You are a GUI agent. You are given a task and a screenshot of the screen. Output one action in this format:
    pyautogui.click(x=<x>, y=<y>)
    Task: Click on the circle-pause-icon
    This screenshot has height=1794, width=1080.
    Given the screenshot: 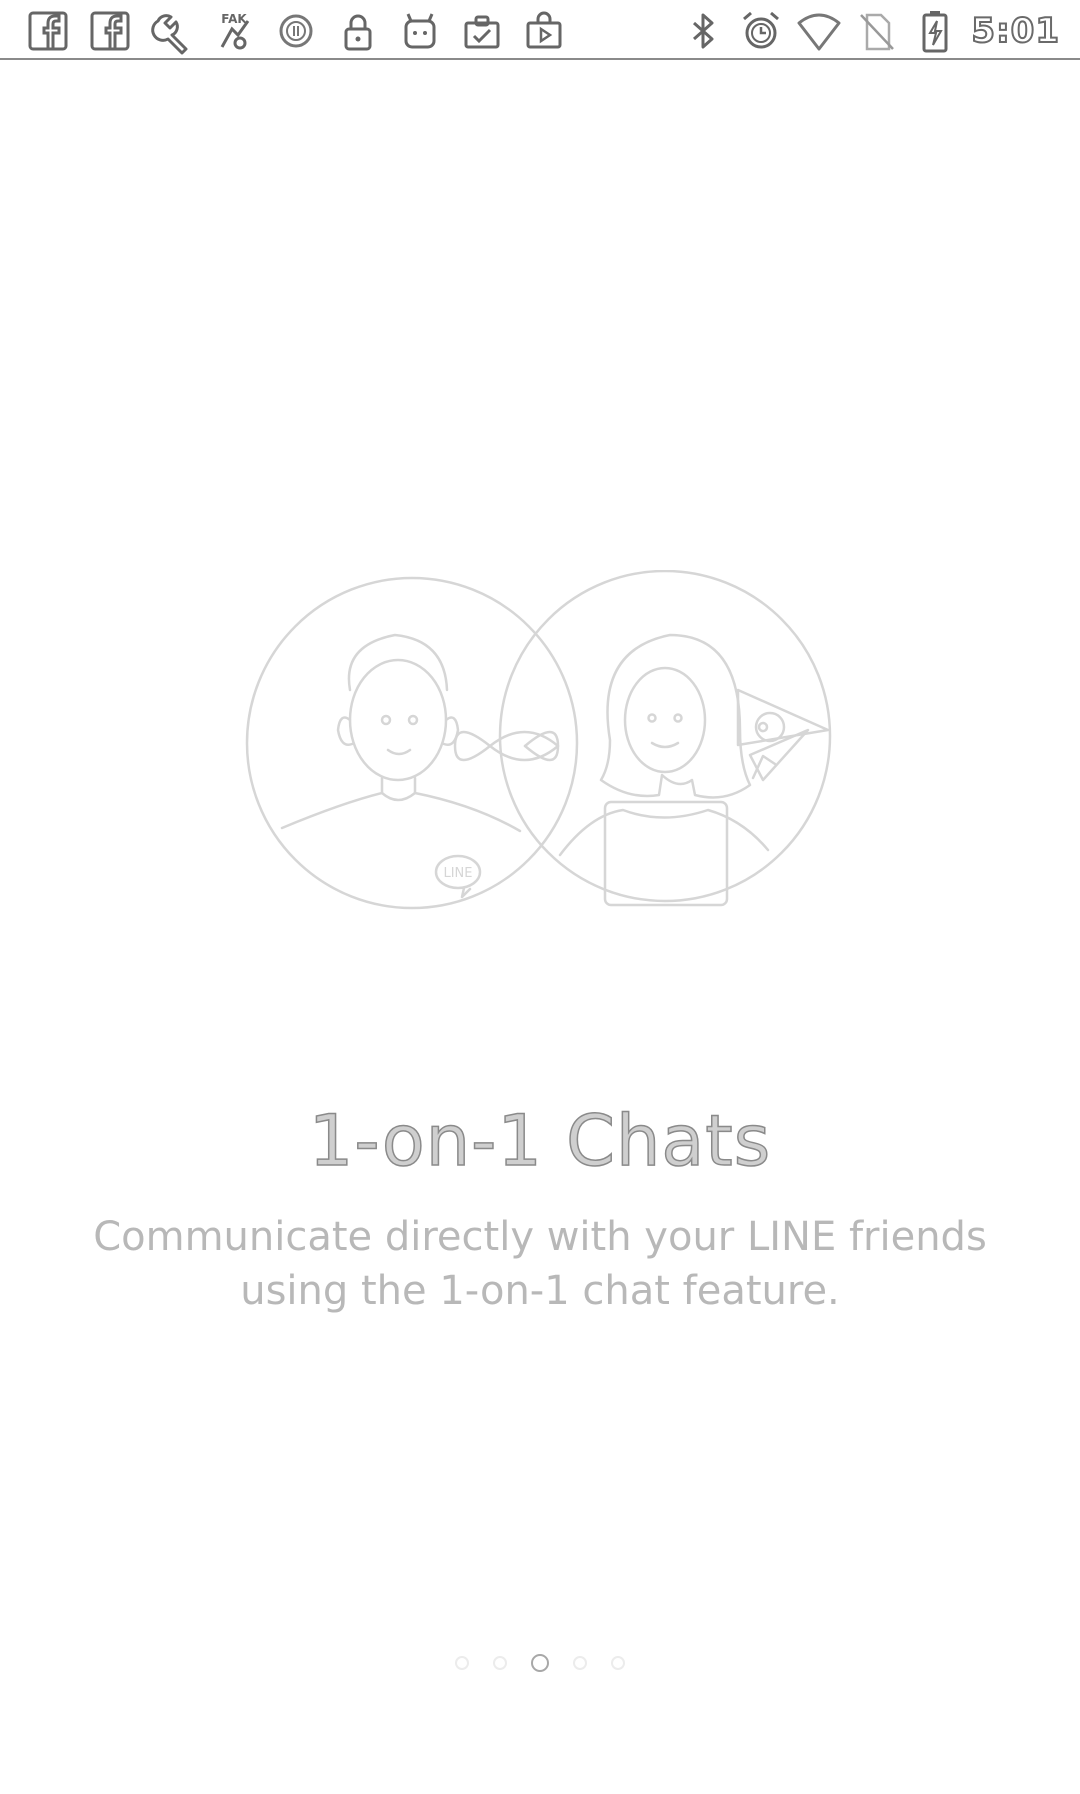 What is the action you would take?
    pyautogui.click(x=296, y=31)
    